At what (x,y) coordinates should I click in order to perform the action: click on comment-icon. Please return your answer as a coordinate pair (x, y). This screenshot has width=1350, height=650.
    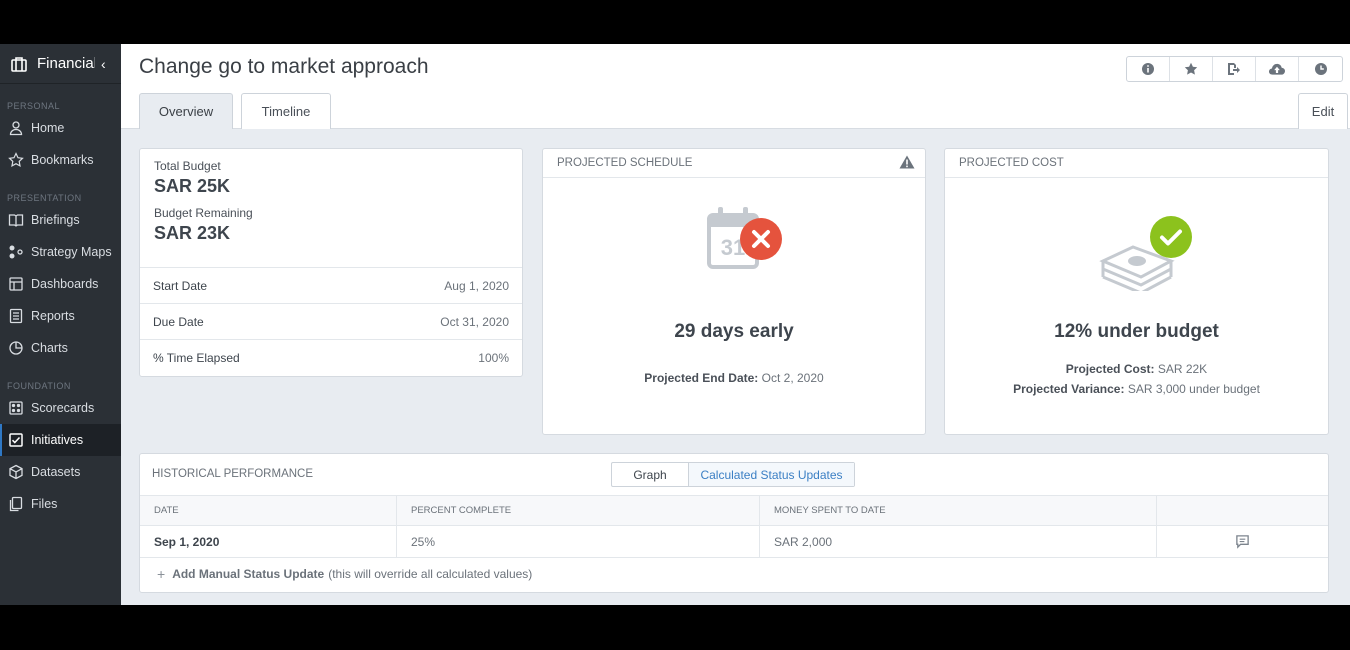
    Looking at the image, I should click on (1242, 541).